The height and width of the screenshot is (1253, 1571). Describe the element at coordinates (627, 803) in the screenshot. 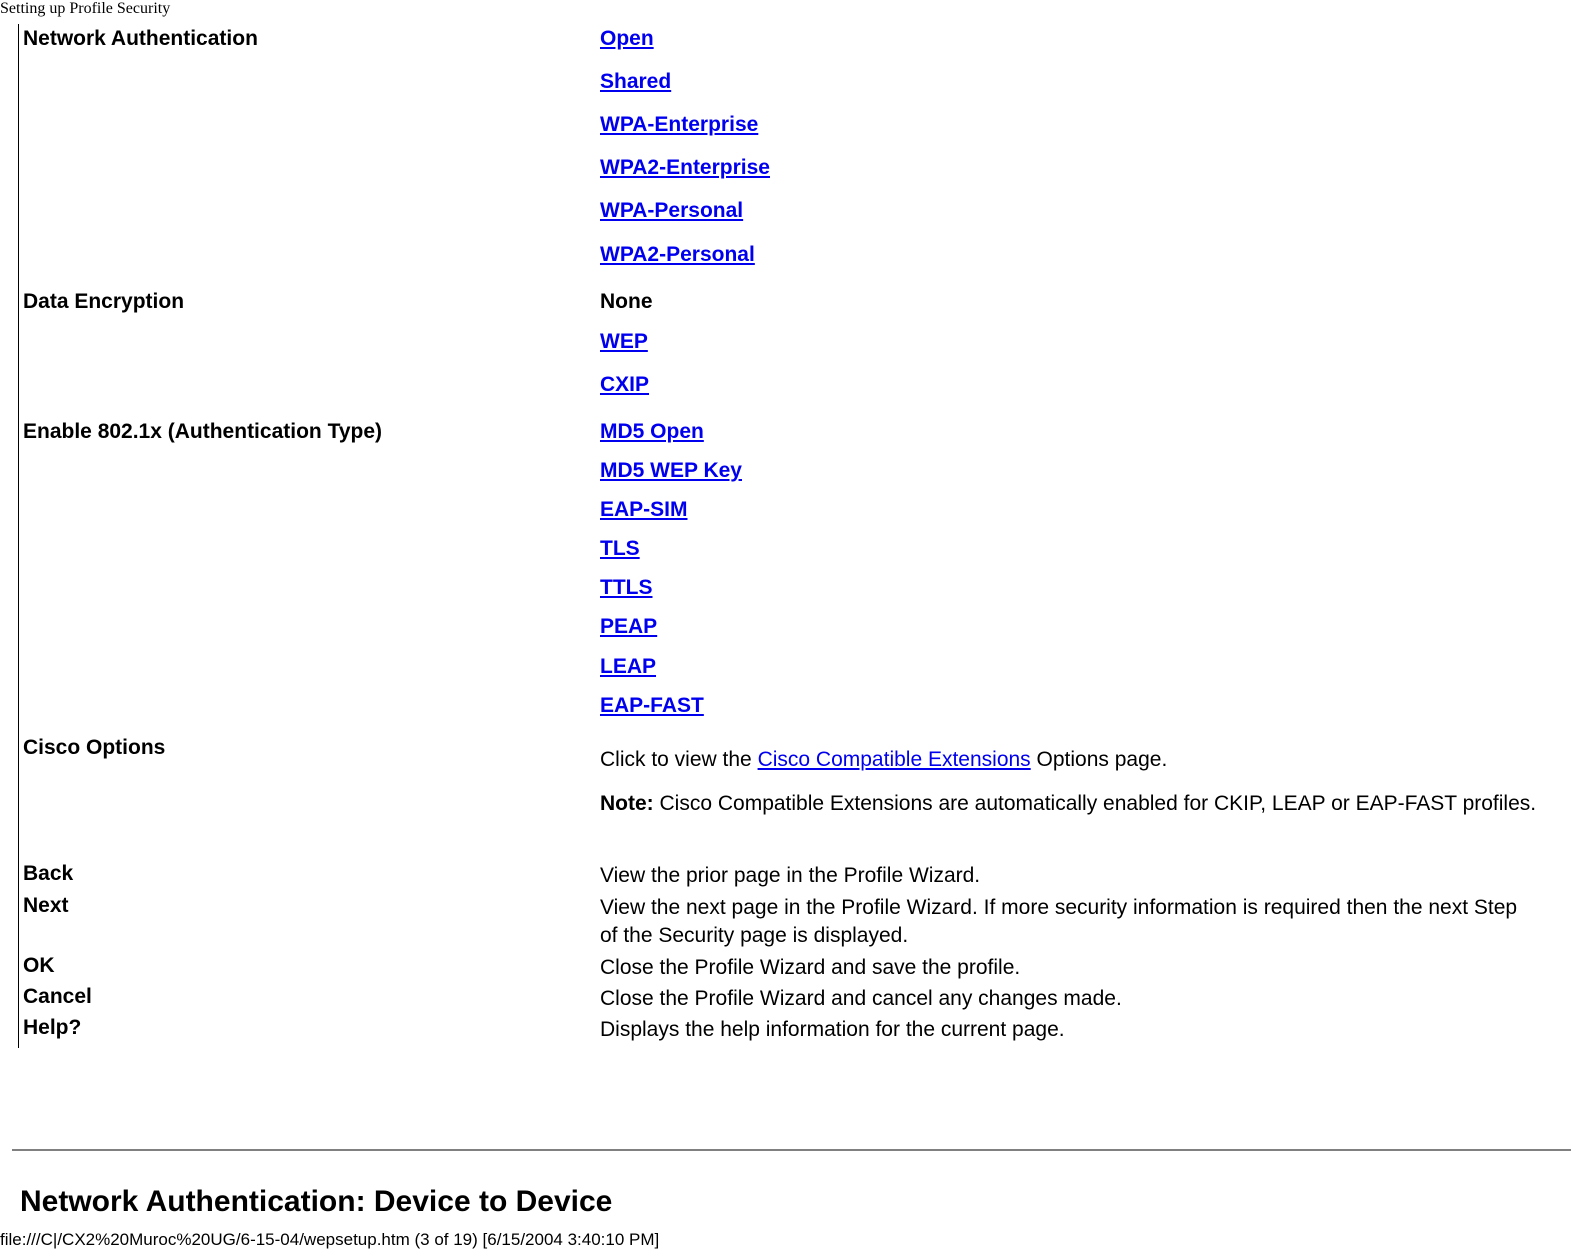

I see `note-label: Note:` at that location.